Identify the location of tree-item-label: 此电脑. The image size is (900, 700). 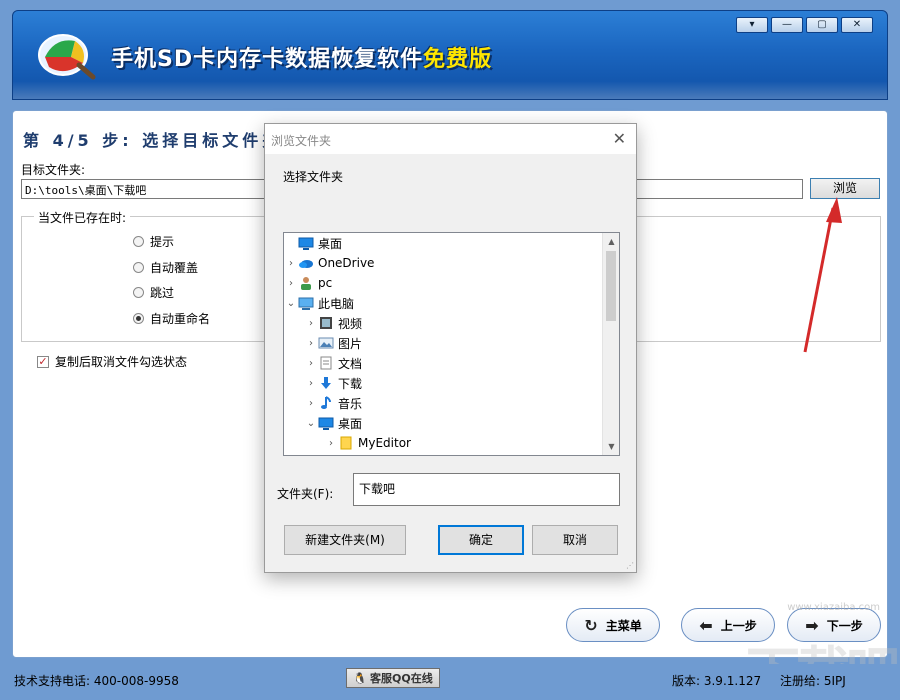
(336, 303).